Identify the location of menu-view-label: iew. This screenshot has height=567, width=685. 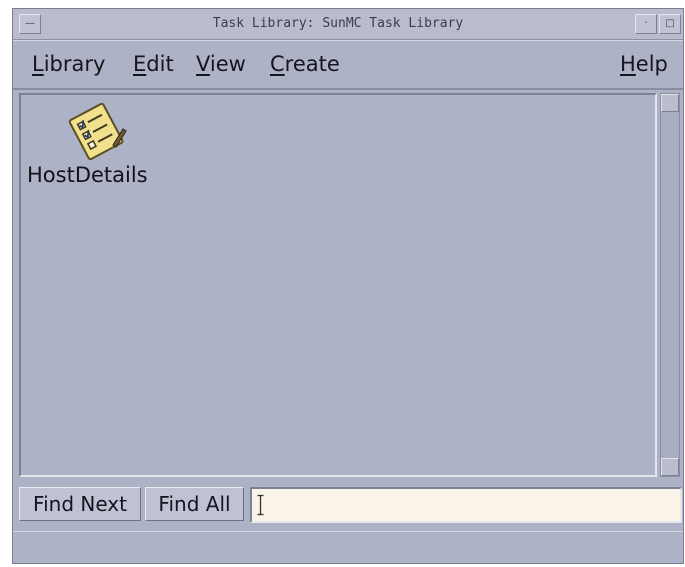
(227, 64).